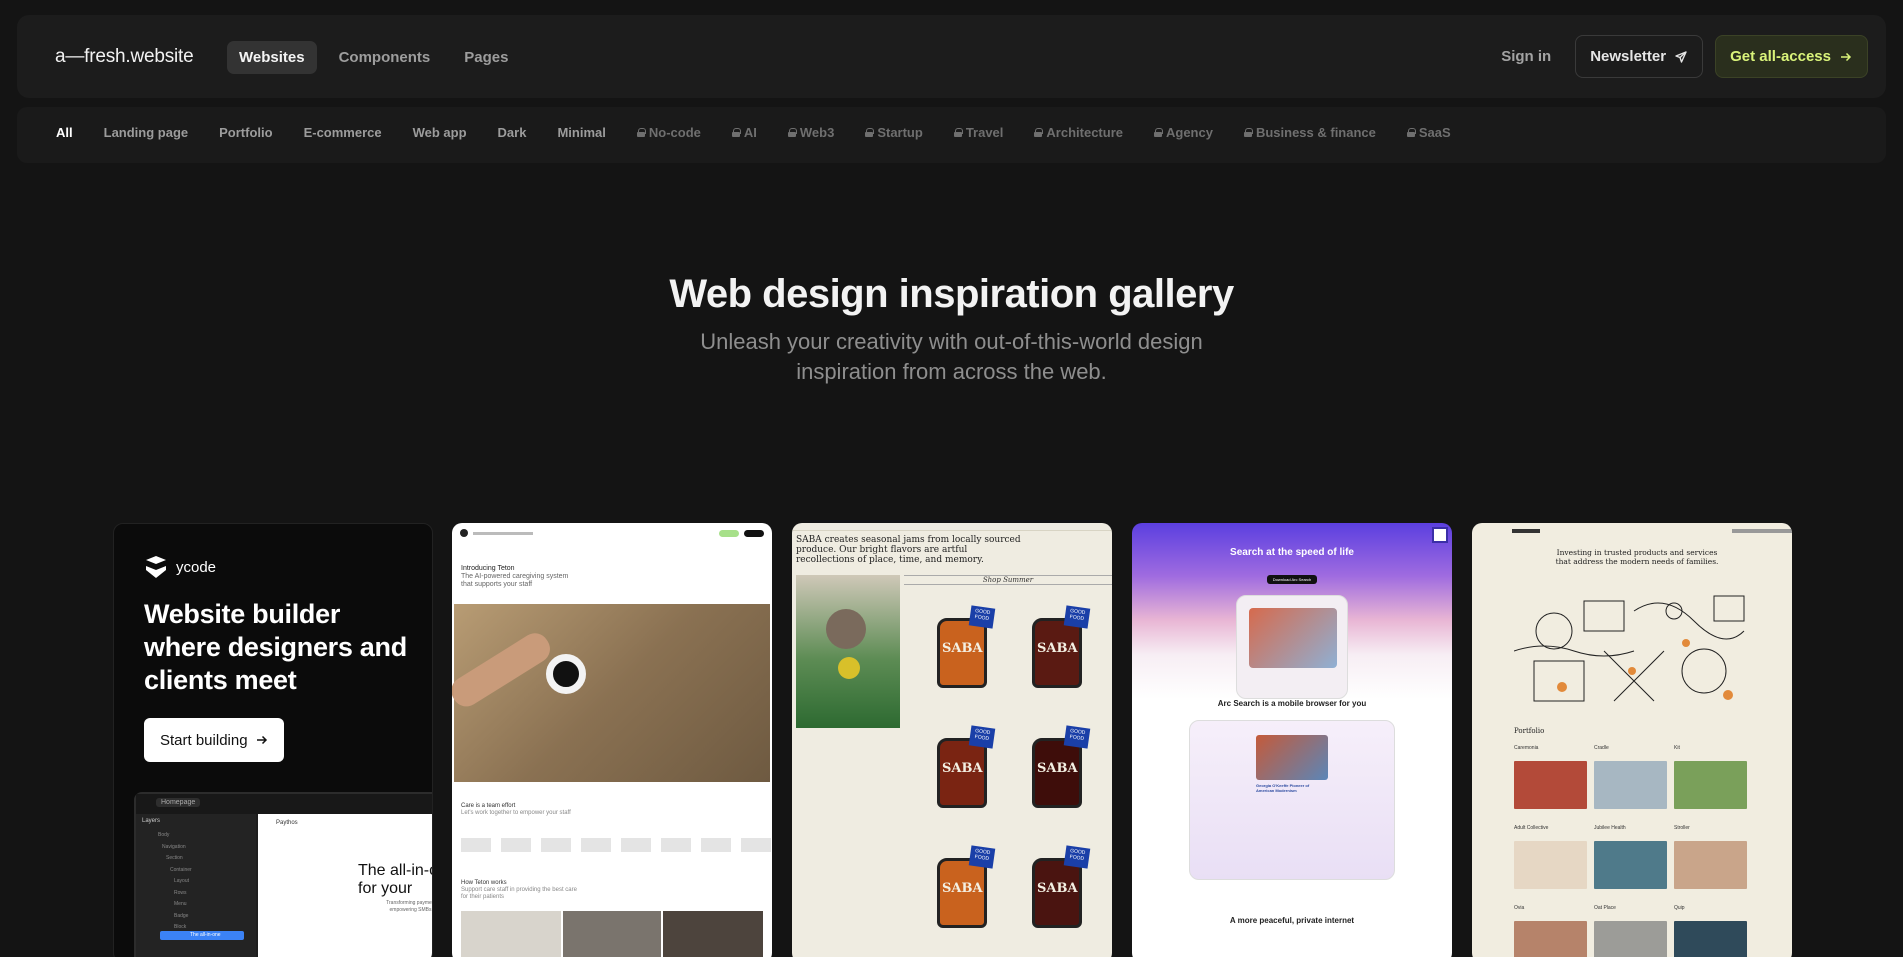 This screenshot has width=1903, height=957. I want to click on filter-landing-page: Landing page, so click(146, 132).